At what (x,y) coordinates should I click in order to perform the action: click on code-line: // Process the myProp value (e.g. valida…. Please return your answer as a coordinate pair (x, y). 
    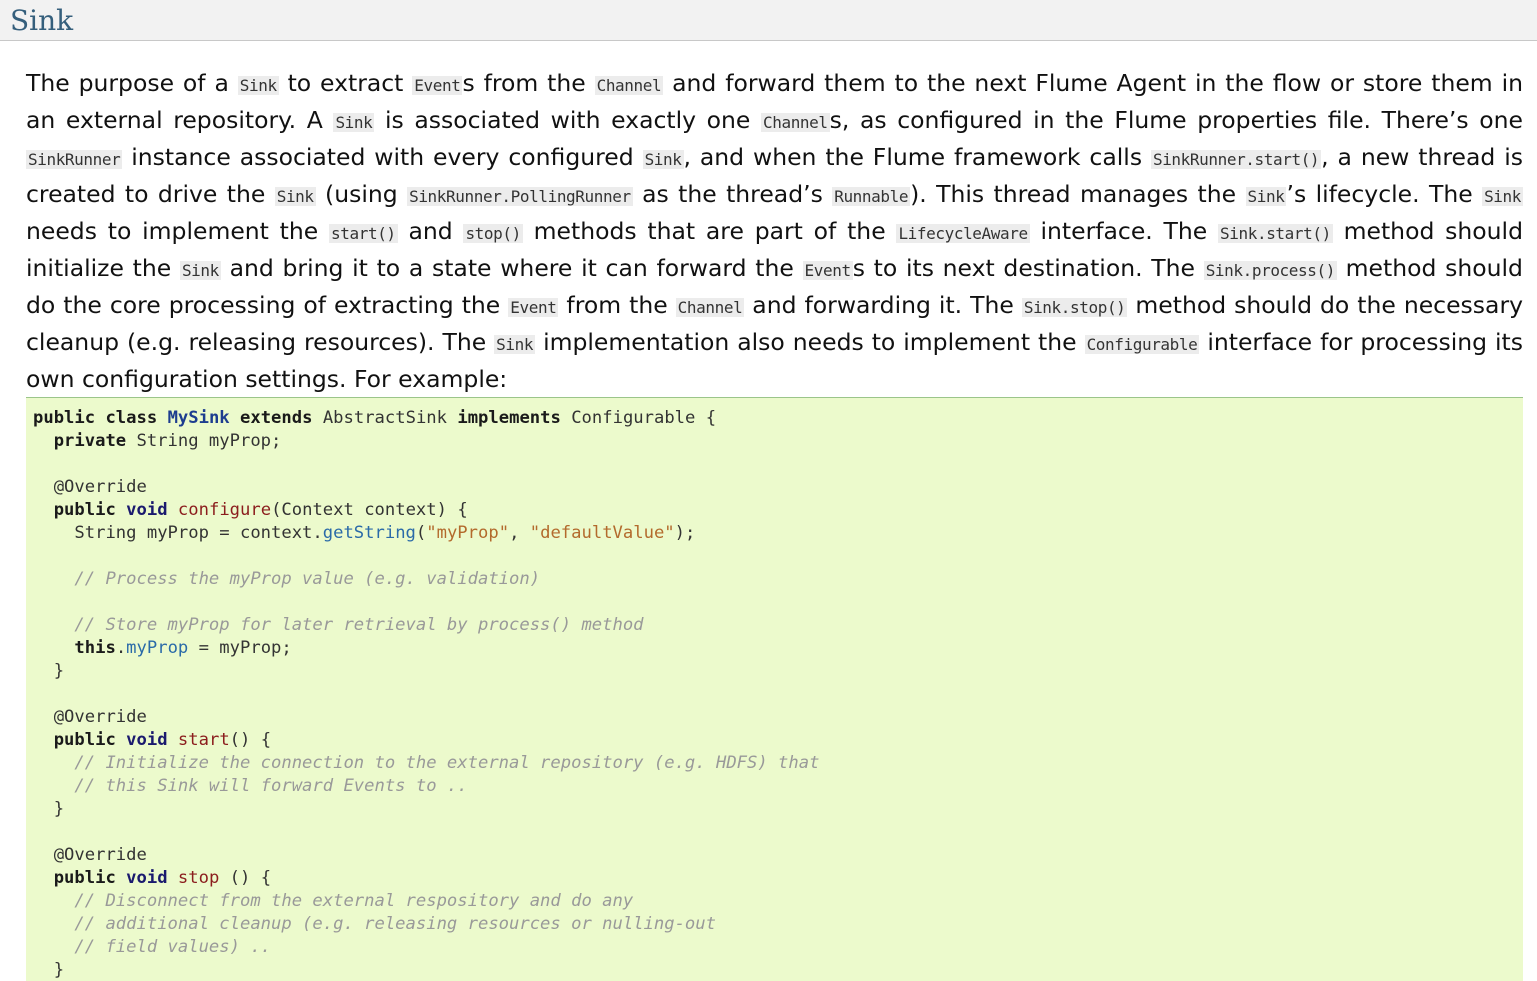
    Looking at the image, I should click on (307, 579).